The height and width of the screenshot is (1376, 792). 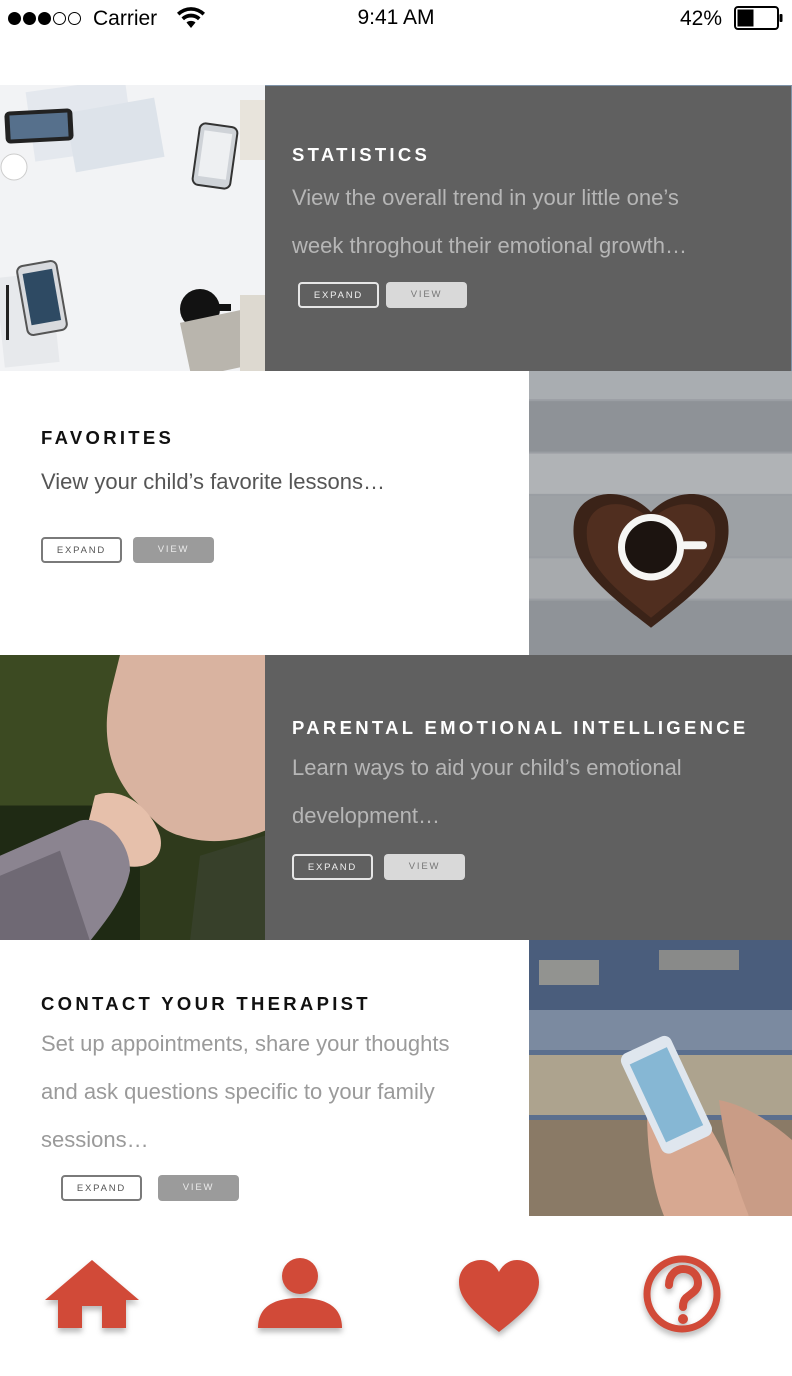 I want to click on heart-icon, so click(x=499, y=1296).